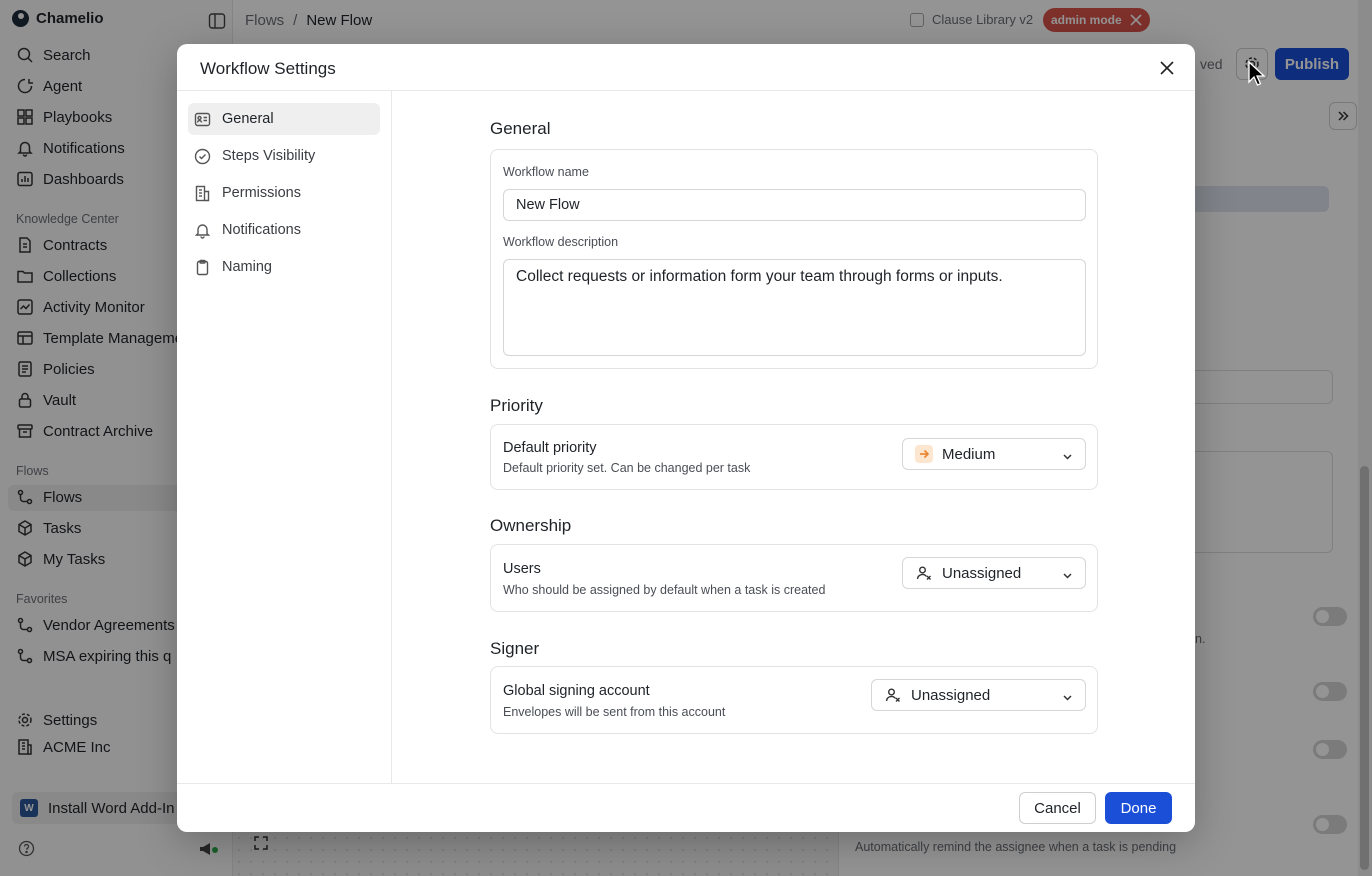  I want to click on clipboard-icon, so click(202, 267).